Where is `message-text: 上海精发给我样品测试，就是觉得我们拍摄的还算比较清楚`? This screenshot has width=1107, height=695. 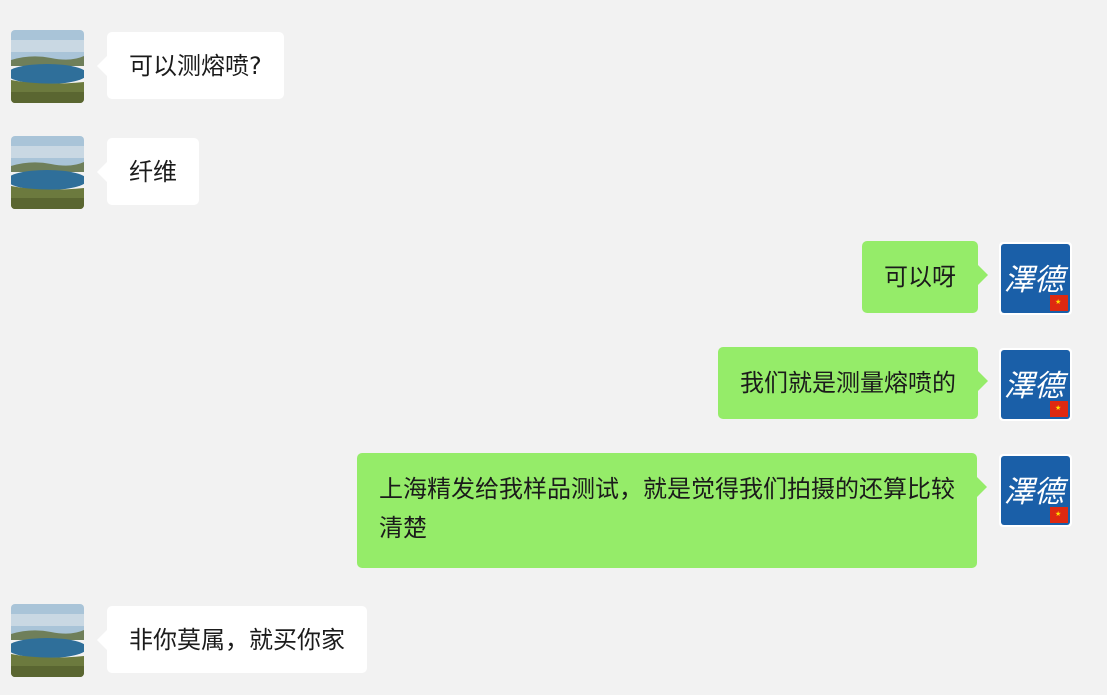 message-text: 上海精发给我样品测试，就是觉得我们拍摄的还算比较清楚 is located at coordinates (667, 508).